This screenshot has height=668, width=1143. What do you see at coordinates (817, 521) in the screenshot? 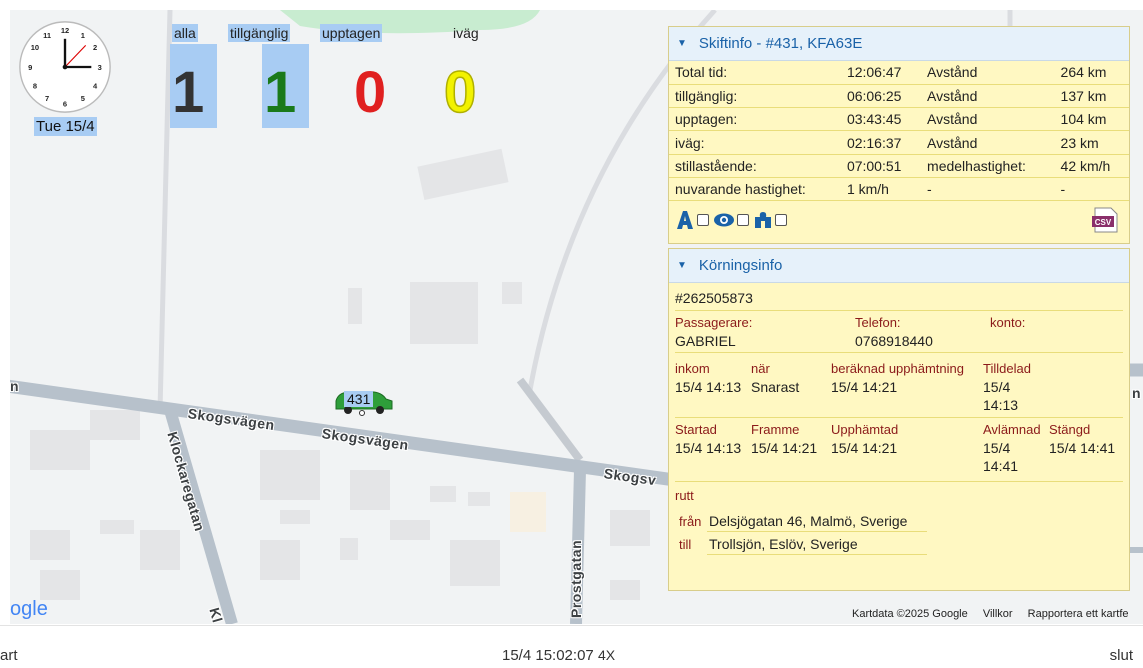
I see `from-address: Delsjögatan 46, Malmö, Sverige` at bounding box center [817, 521].